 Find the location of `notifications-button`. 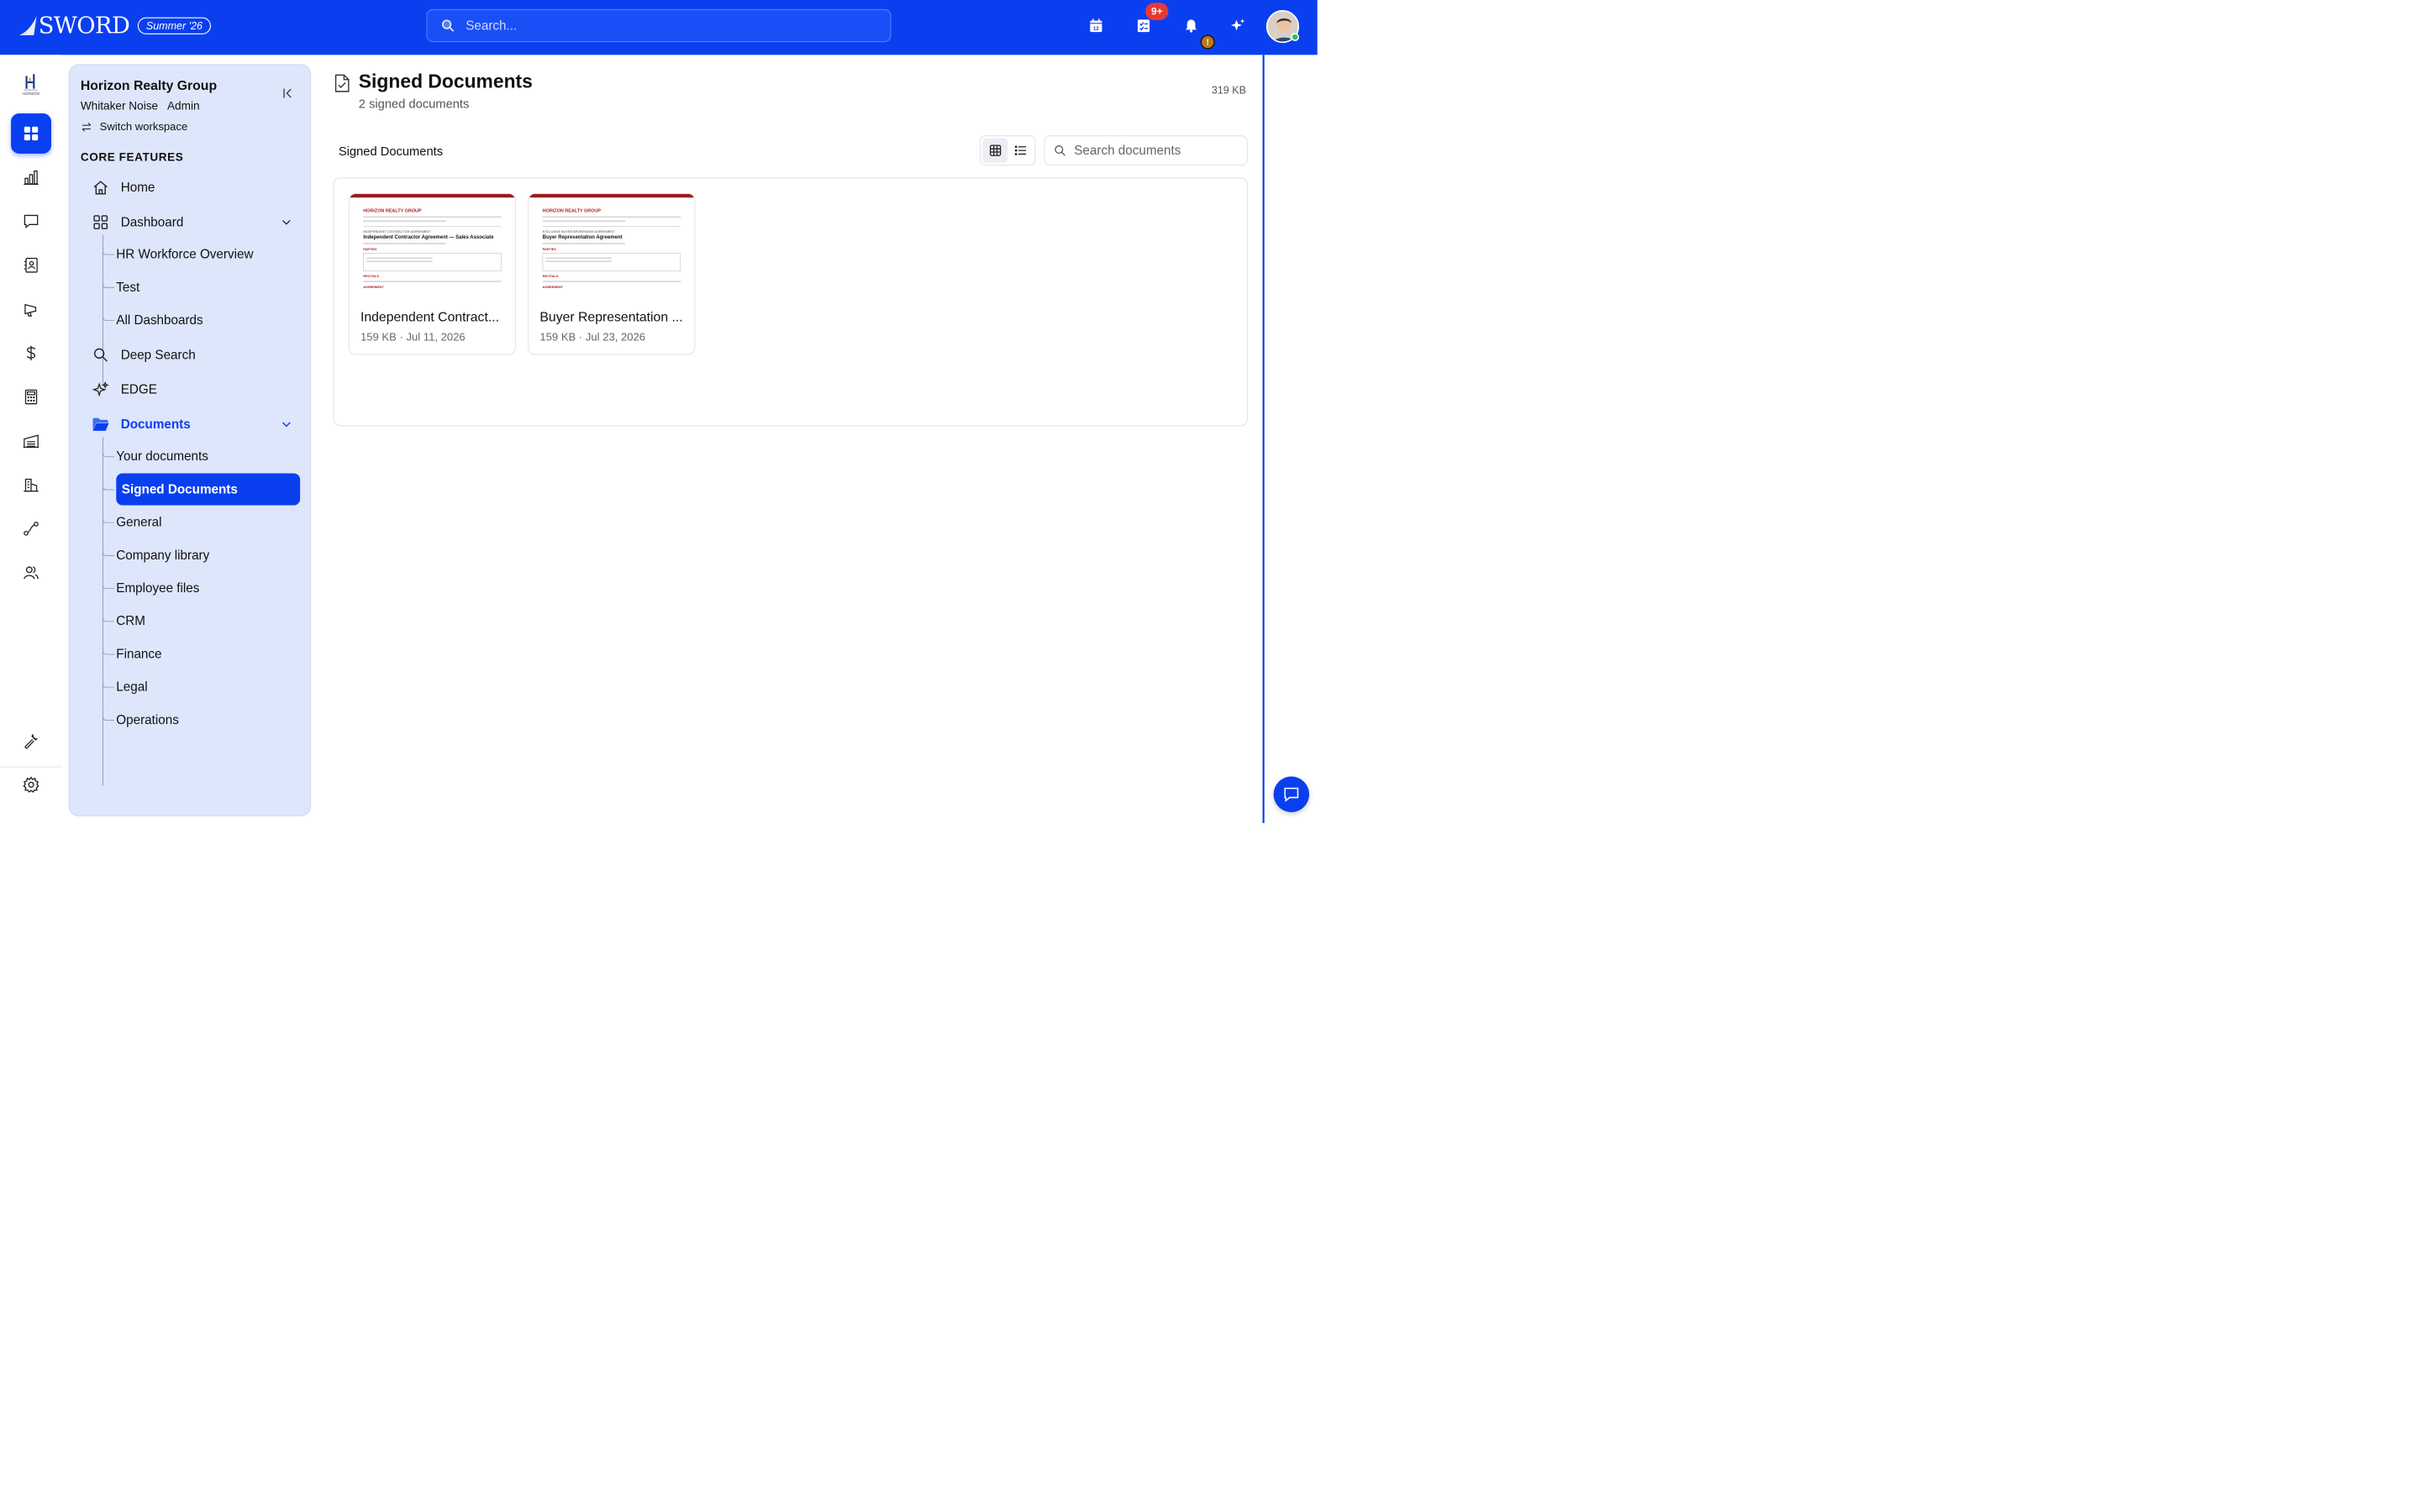

notifications-button is located at coordinates (1192, 26).